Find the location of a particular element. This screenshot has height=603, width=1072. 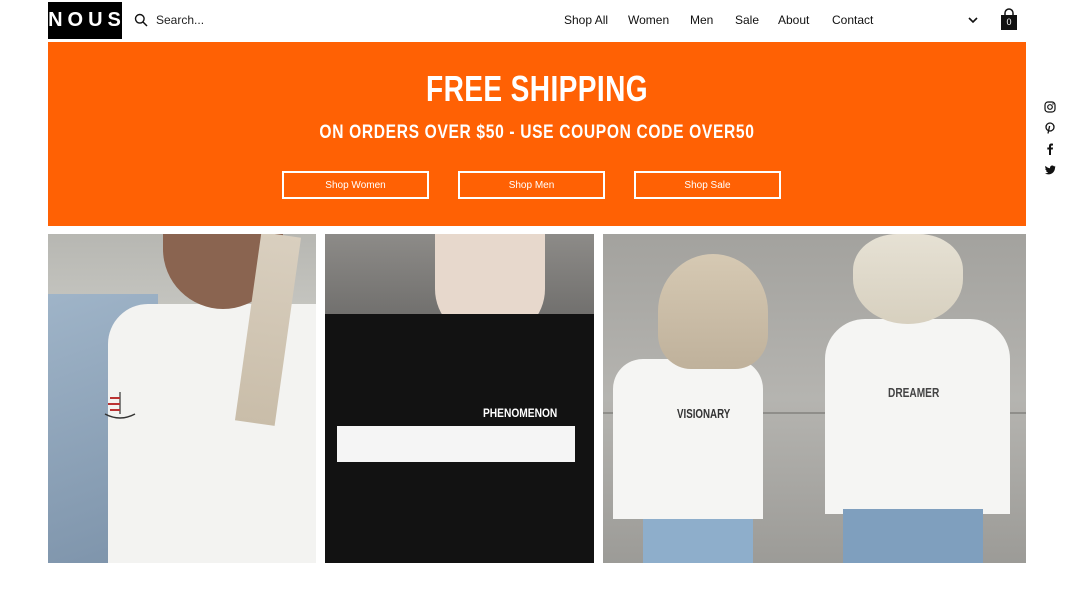

woman-shirt-shape is located at coordinates (688, 439).